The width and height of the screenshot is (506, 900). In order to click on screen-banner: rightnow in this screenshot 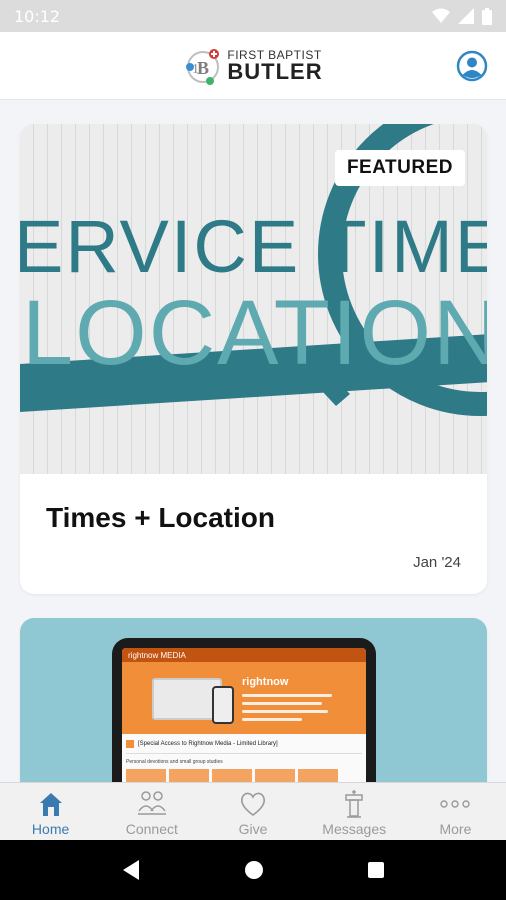, I will do `click(244, 698)`.